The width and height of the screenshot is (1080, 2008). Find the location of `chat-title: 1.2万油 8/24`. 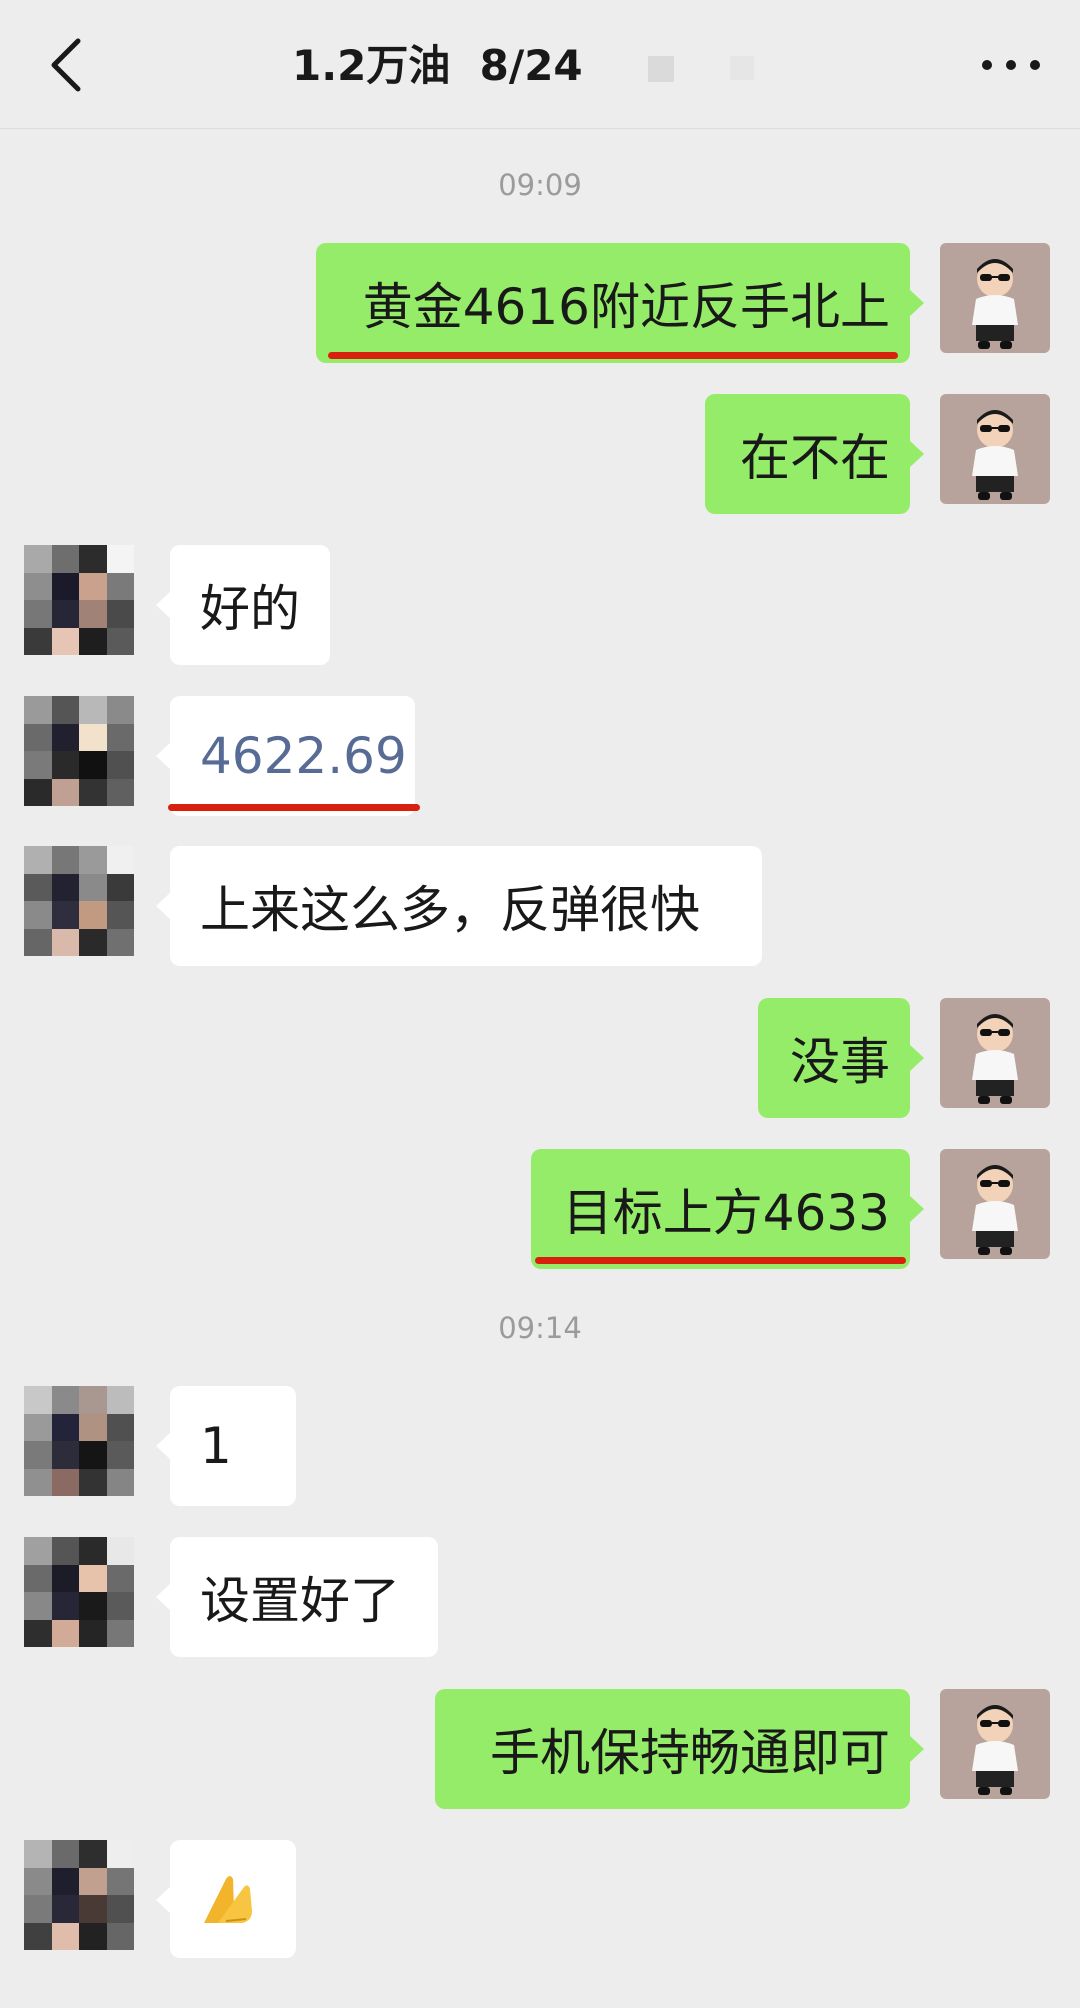

chat-title: 1.2万油 8/24 is located at coordinates (437, 65).